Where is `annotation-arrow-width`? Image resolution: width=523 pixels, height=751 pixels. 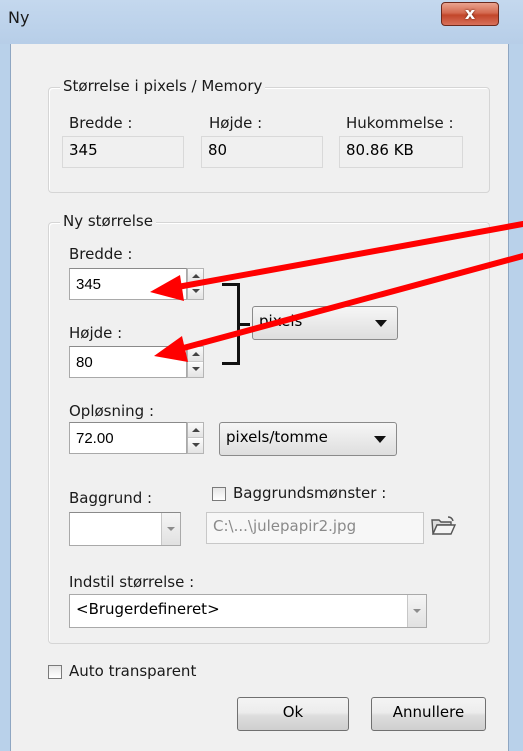 annotation-arrow-width is located at coordinates (336, 261).